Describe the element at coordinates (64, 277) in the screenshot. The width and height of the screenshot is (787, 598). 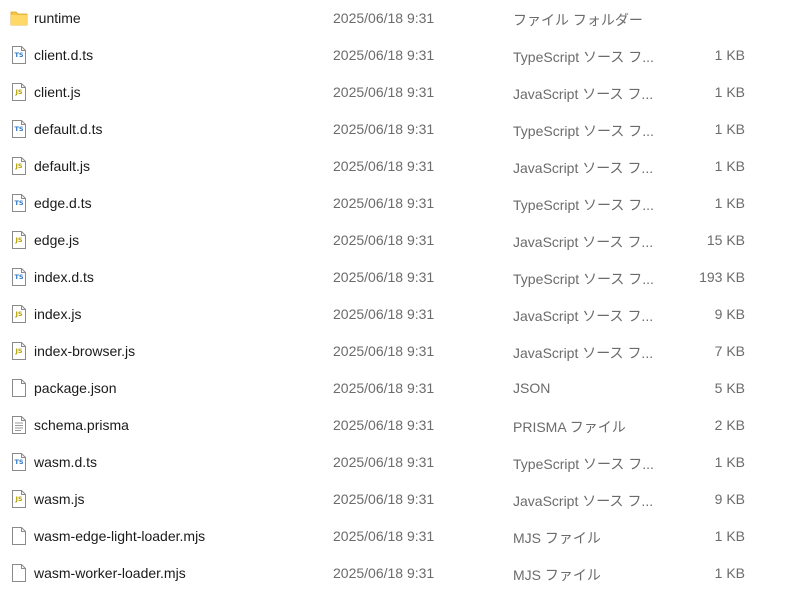
I see `file-name: index.d.ts` at that location.